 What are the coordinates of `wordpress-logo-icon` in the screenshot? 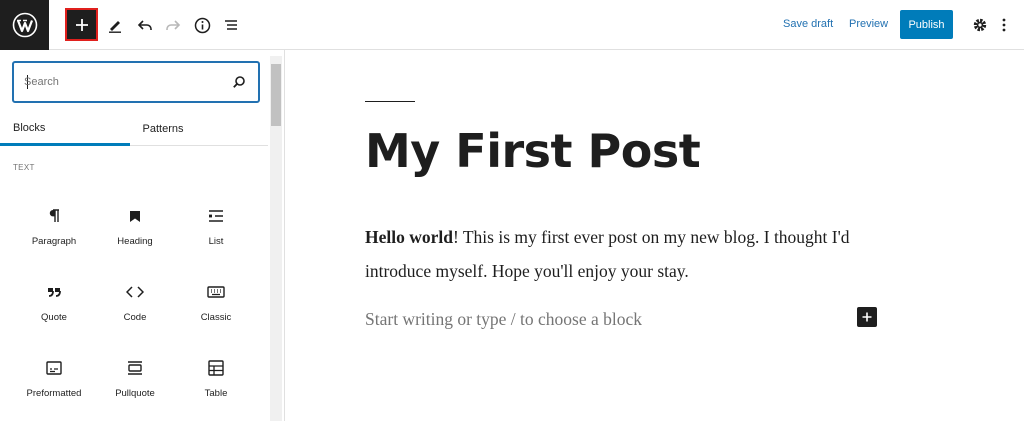 It's located at (24, 25).